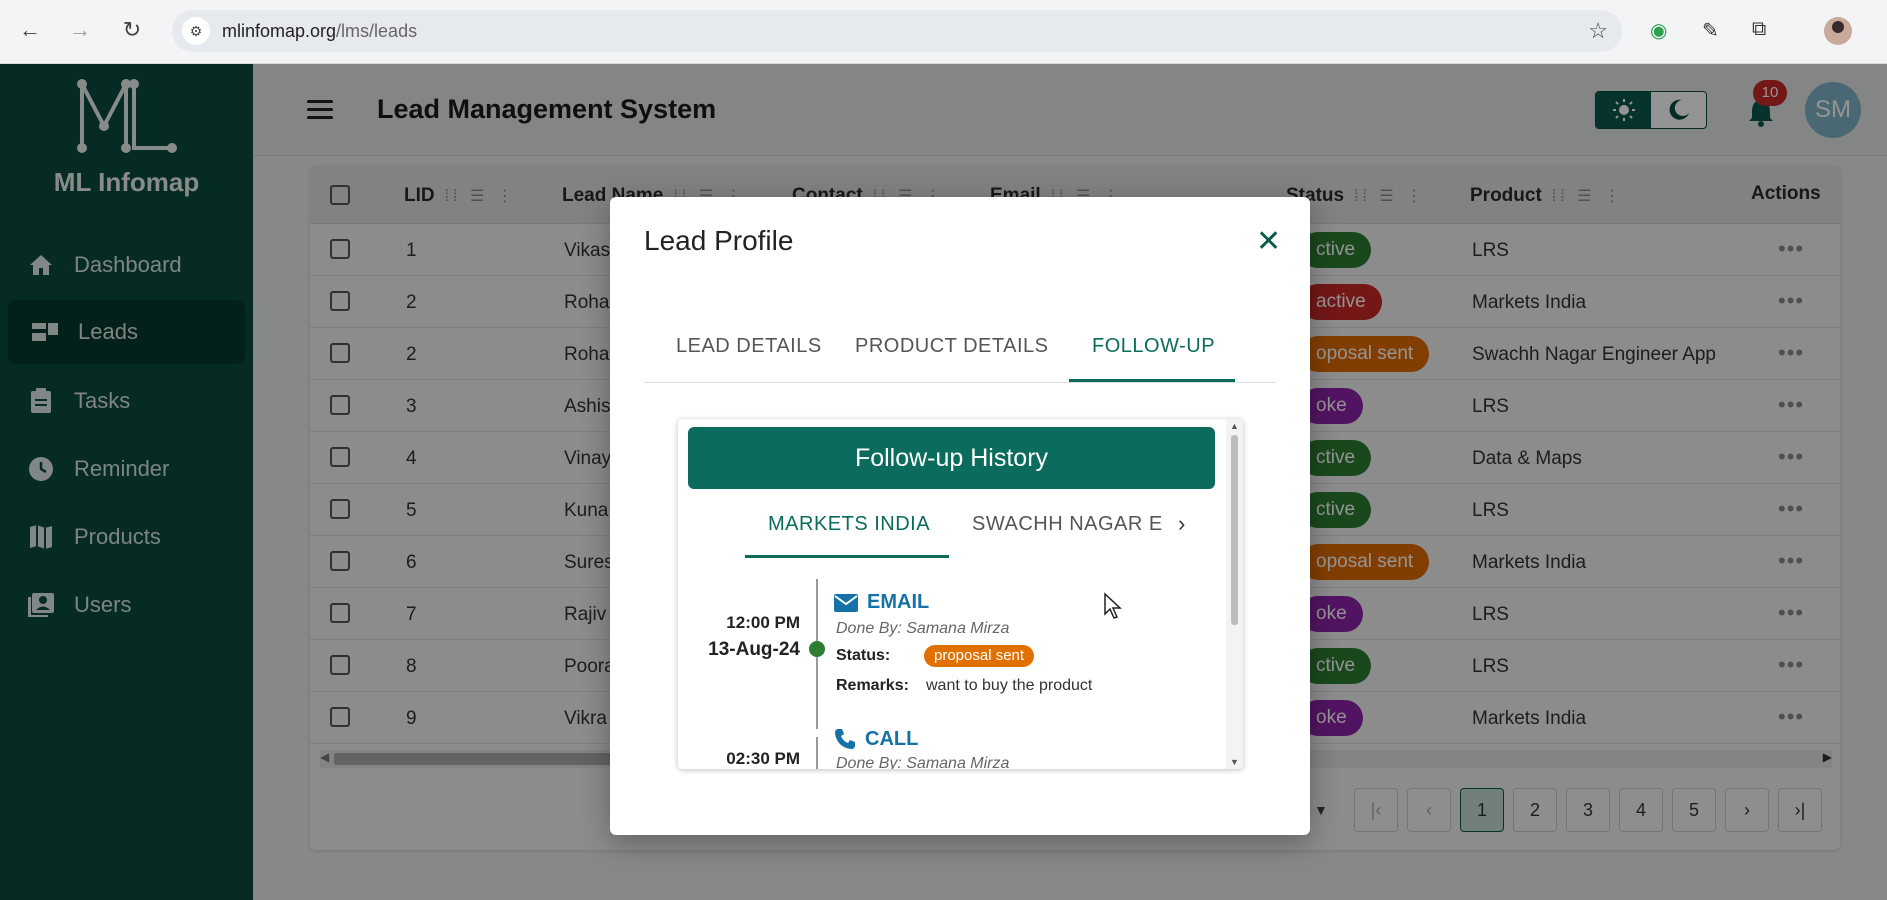 The width and height of the screenshot is (1887, 900). I want to click on mouse-cursor-icon, so click(1113, 605).